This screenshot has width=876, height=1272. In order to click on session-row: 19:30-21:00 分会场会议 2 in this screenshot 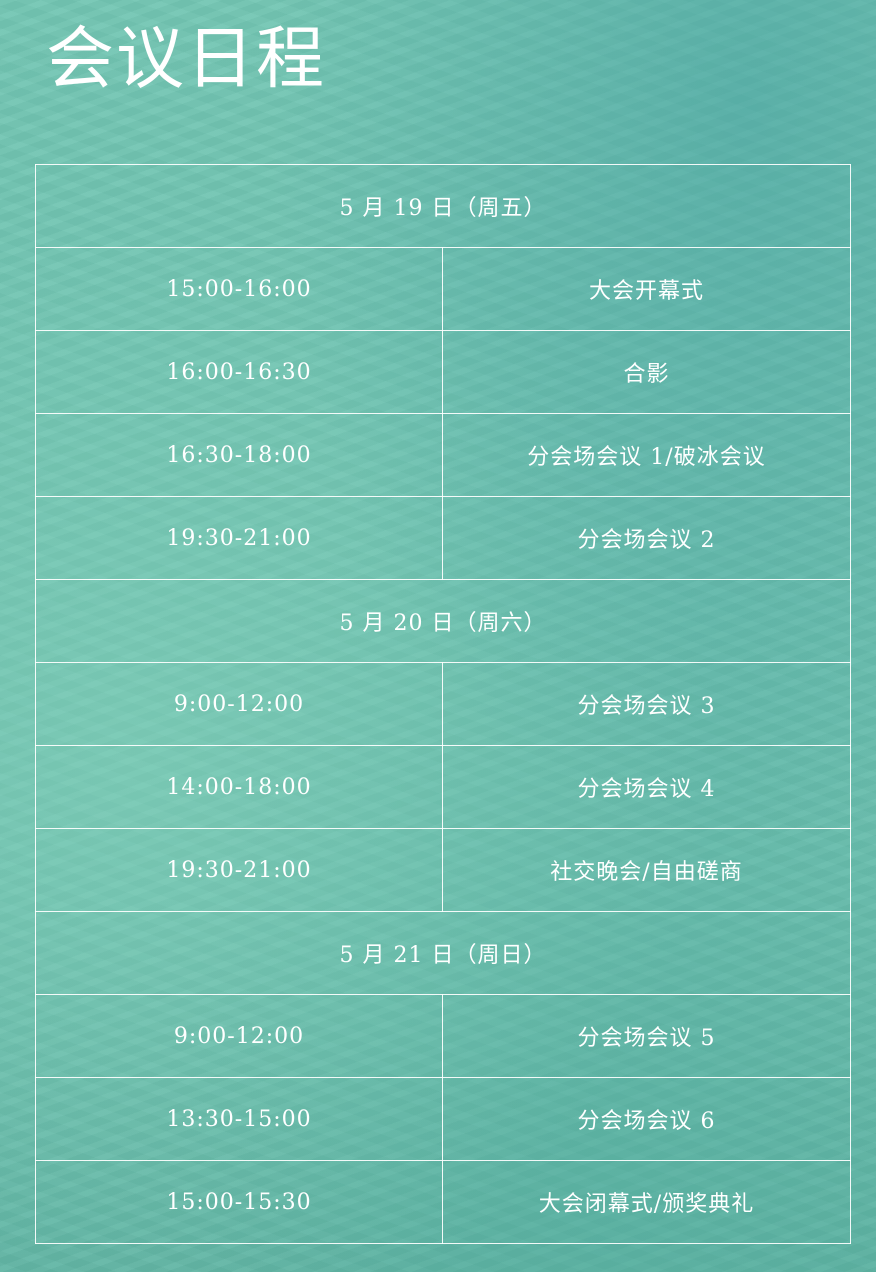, I will do `click(443, 538)`.